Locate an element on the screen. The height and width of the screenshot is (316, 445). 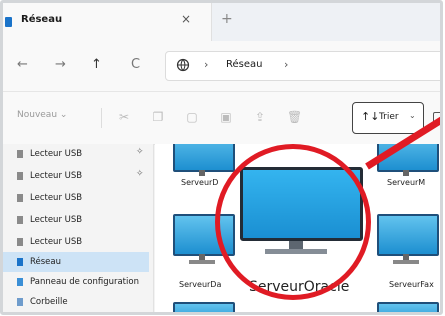
up-arrow-icon: ↑ is located at coordinates (96, 64).